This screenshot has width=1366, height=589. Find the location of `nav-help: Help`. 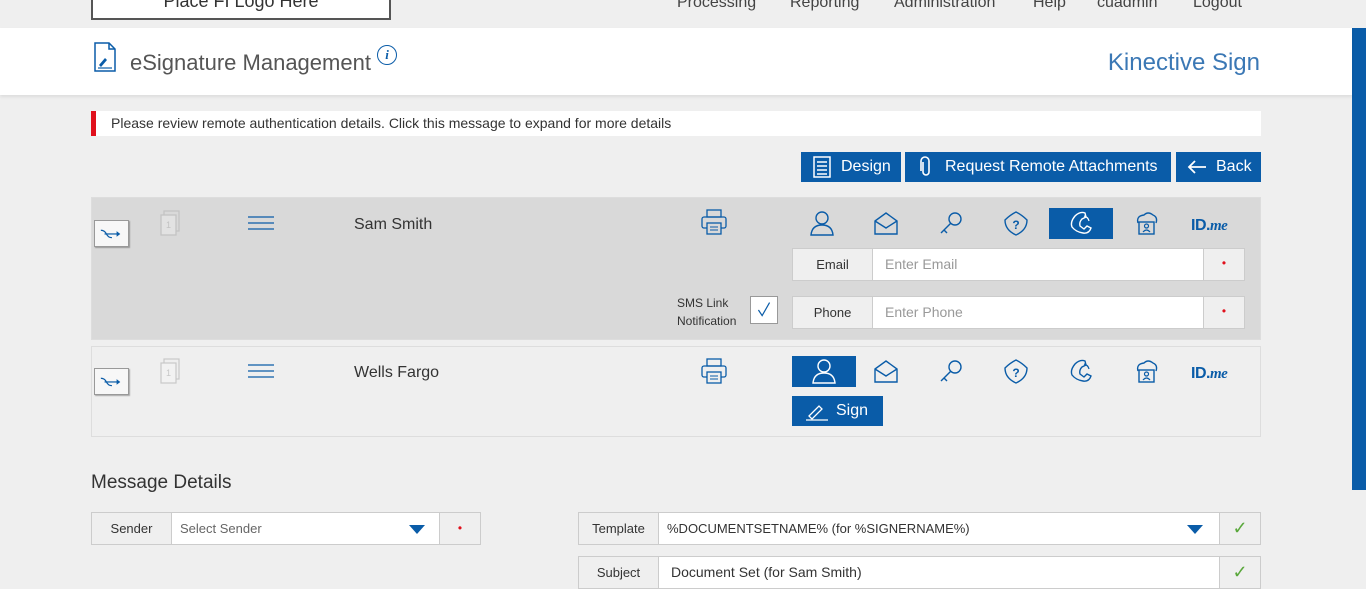

nav-help: Help is located at coordinates (1049, 6).